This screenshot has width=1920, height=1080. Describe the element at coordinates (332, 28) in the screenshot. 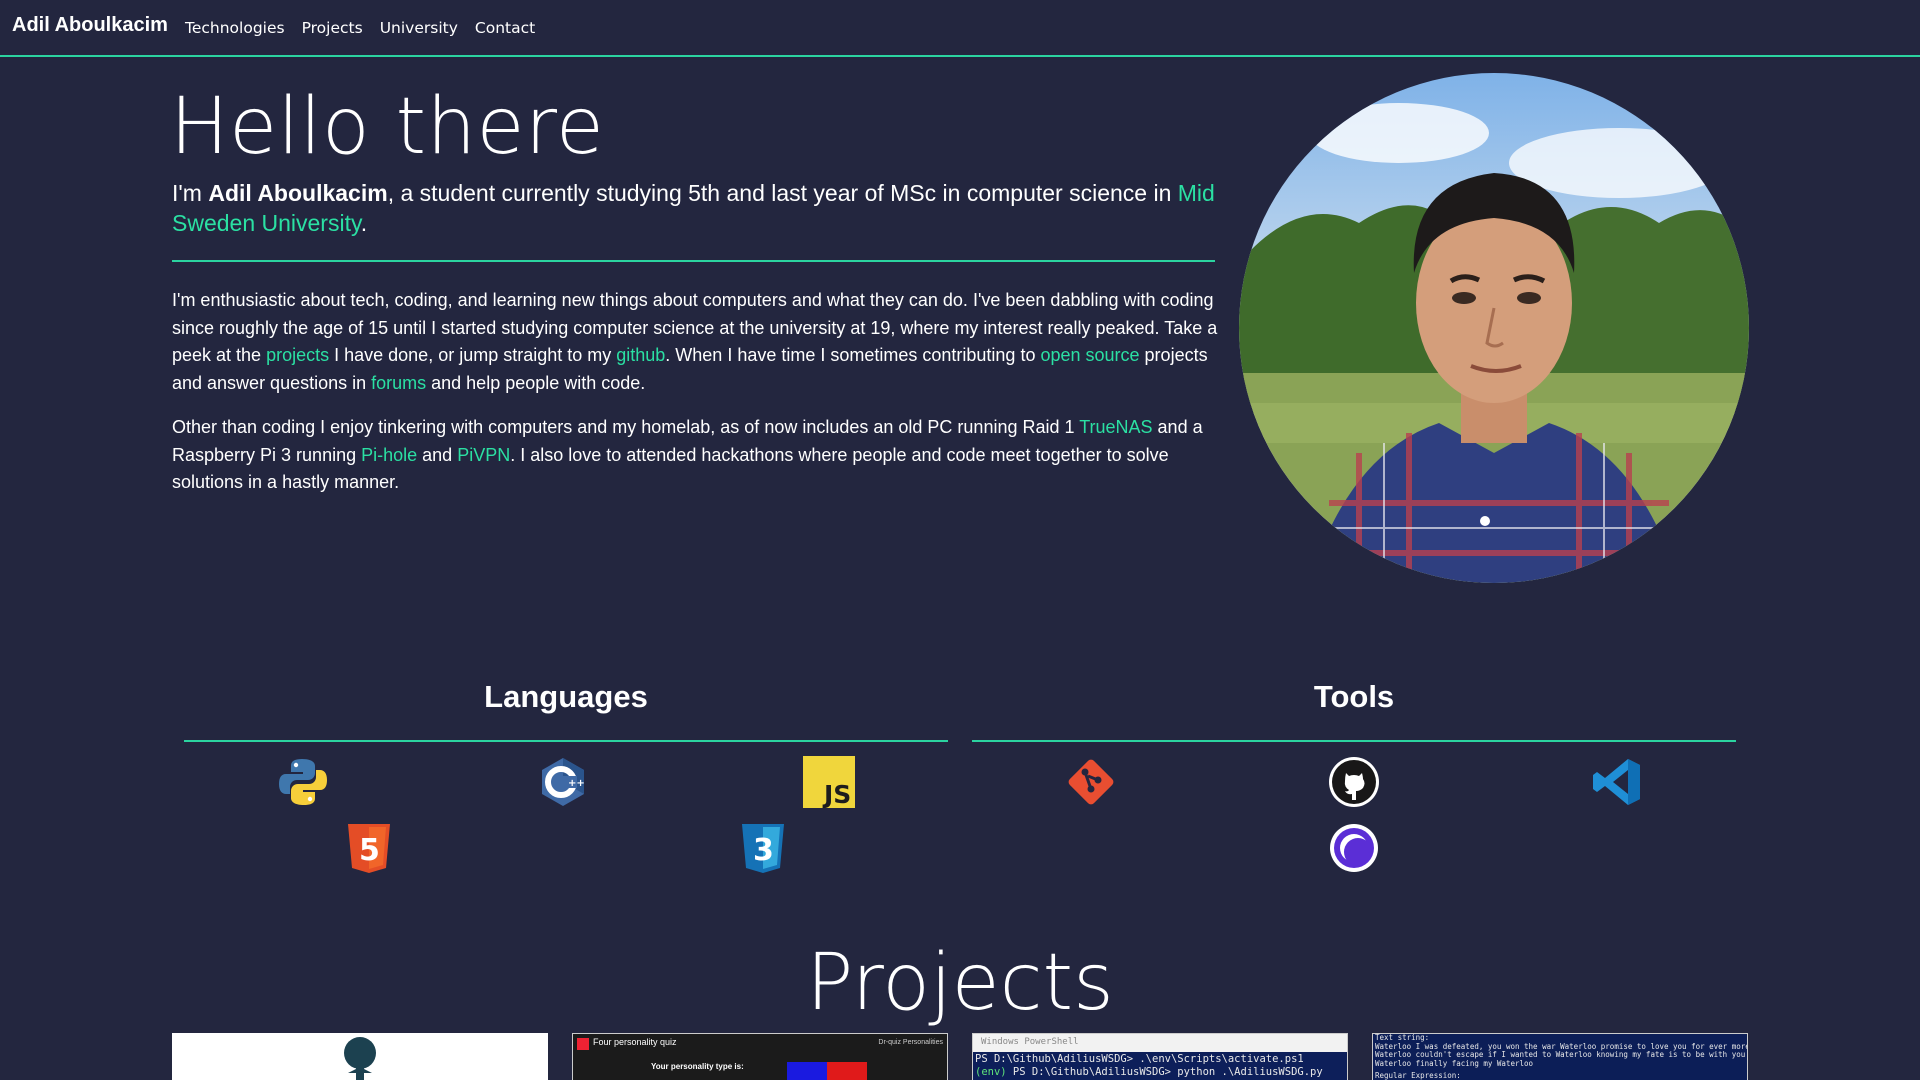

I see `nav-link-projects: Projects` at that location.